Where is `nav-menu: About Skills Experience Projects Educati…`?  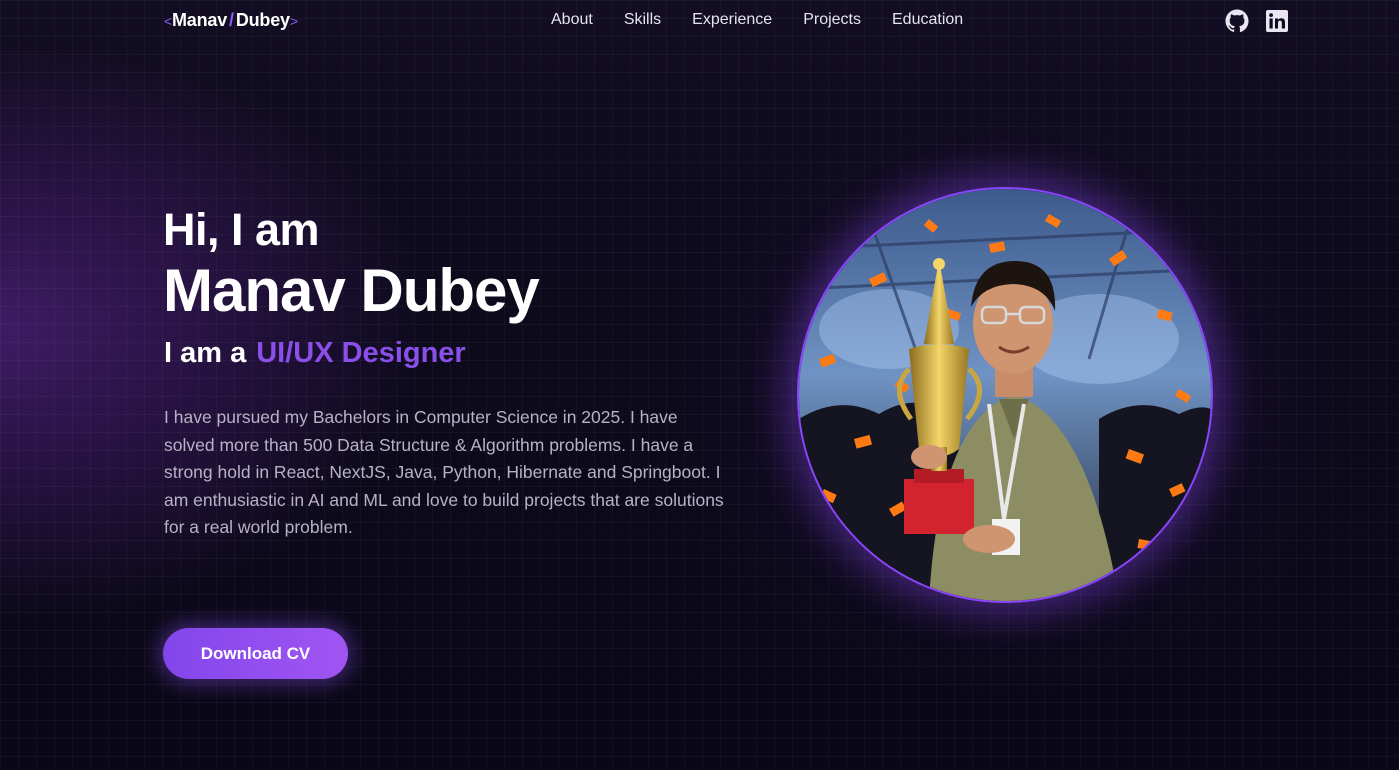
nav-menu: About Skills Experience Projects Educati… is located at coordinates (757, 20).